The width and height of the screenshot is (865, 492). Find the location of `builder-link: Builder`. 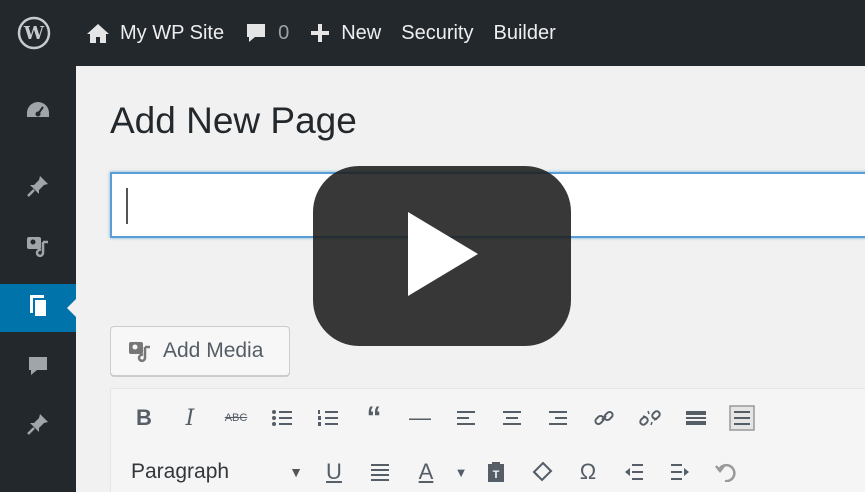

builder-link: Builder is located at coordinates (524, 33).